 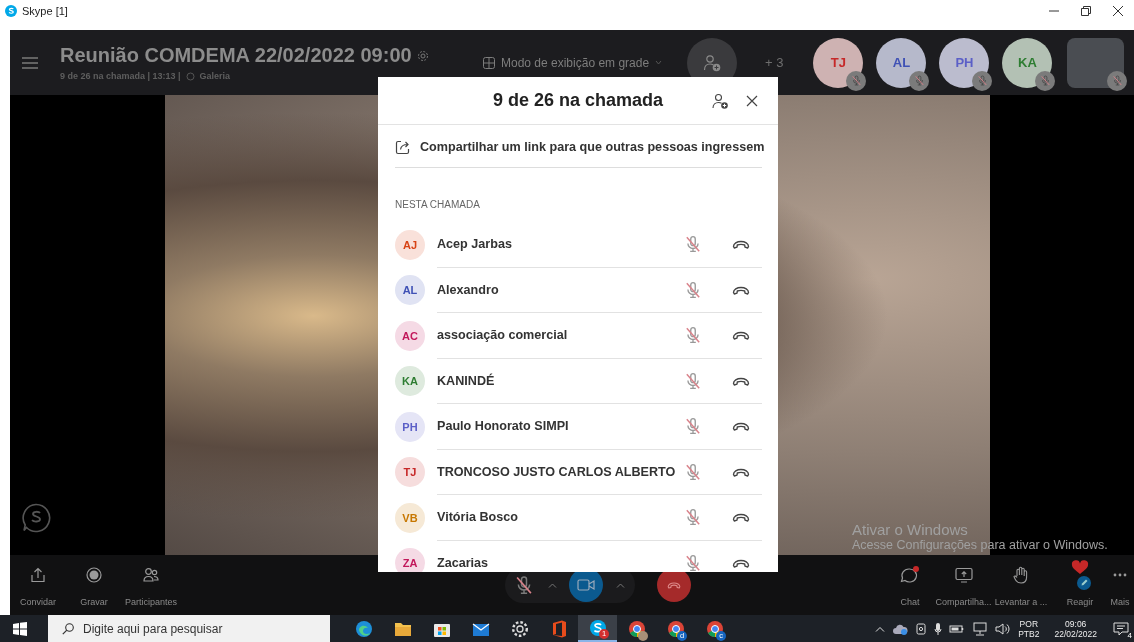 I want to click on participant-name: TRONCOSO JUSTO CARLOS ALBERTO, so click(x=557, y=471).